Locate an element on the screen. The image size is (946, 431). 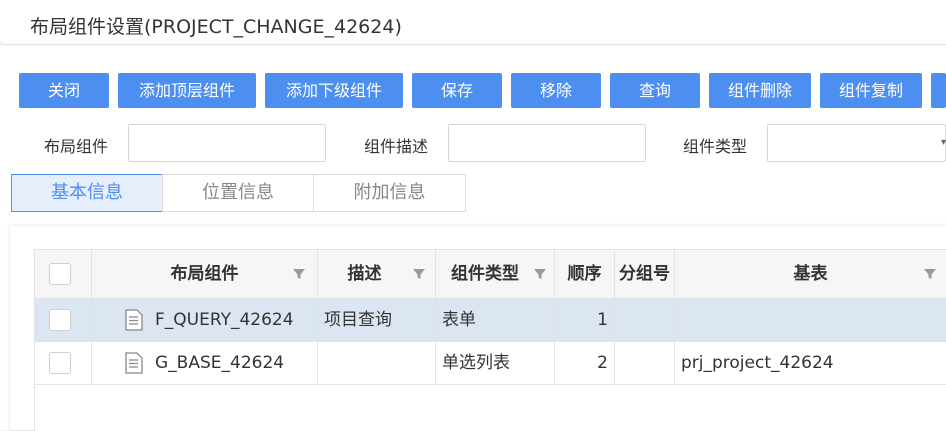
page-title: 布局组件设置(PROJECT_CHANGE_42624) is located at coordinates (216, 27).